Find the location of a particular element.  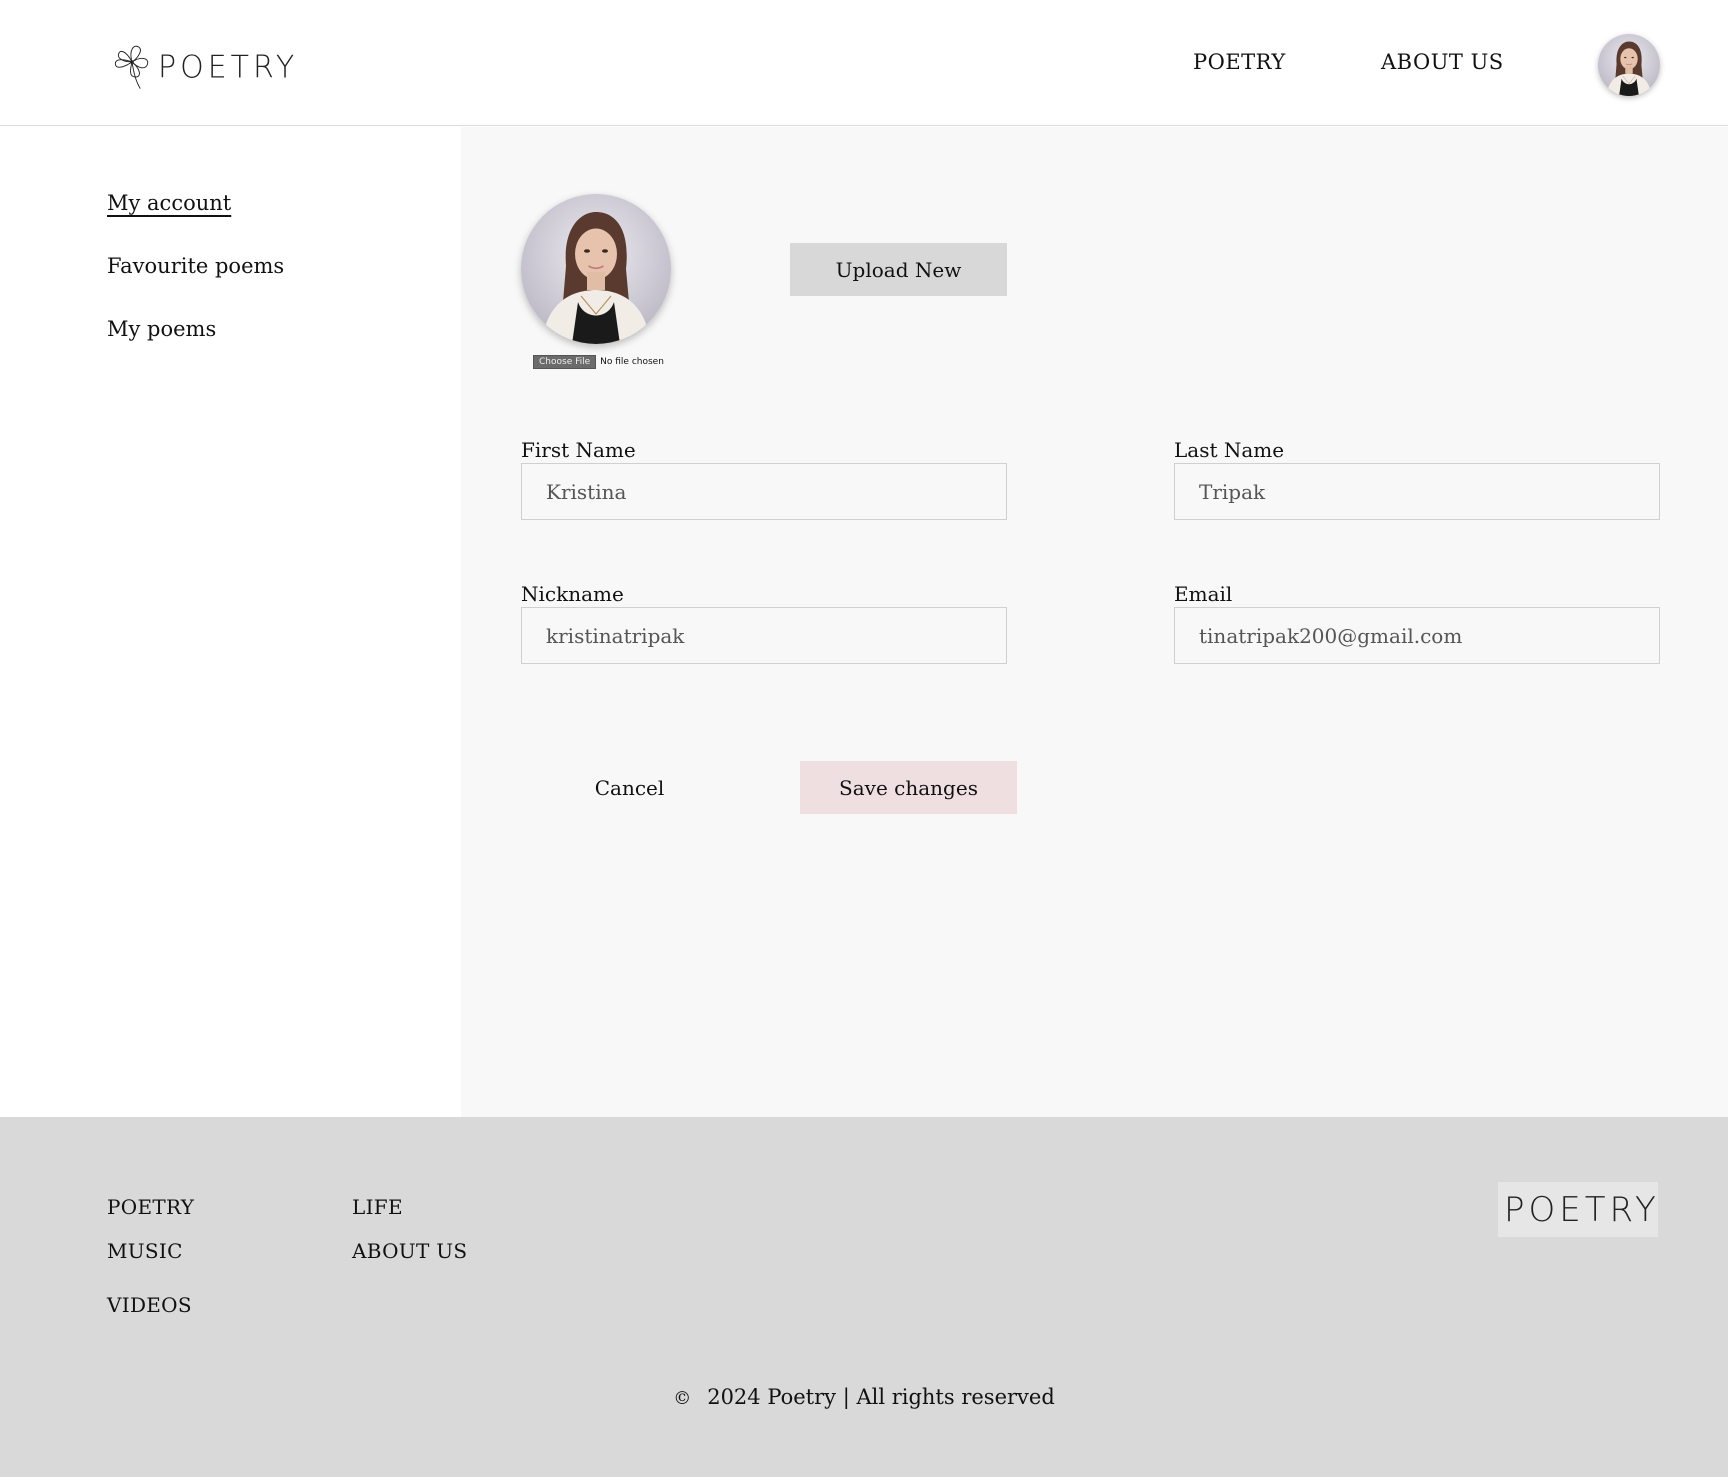

cancel-button: Cancel is located at coordinates (629, 787).